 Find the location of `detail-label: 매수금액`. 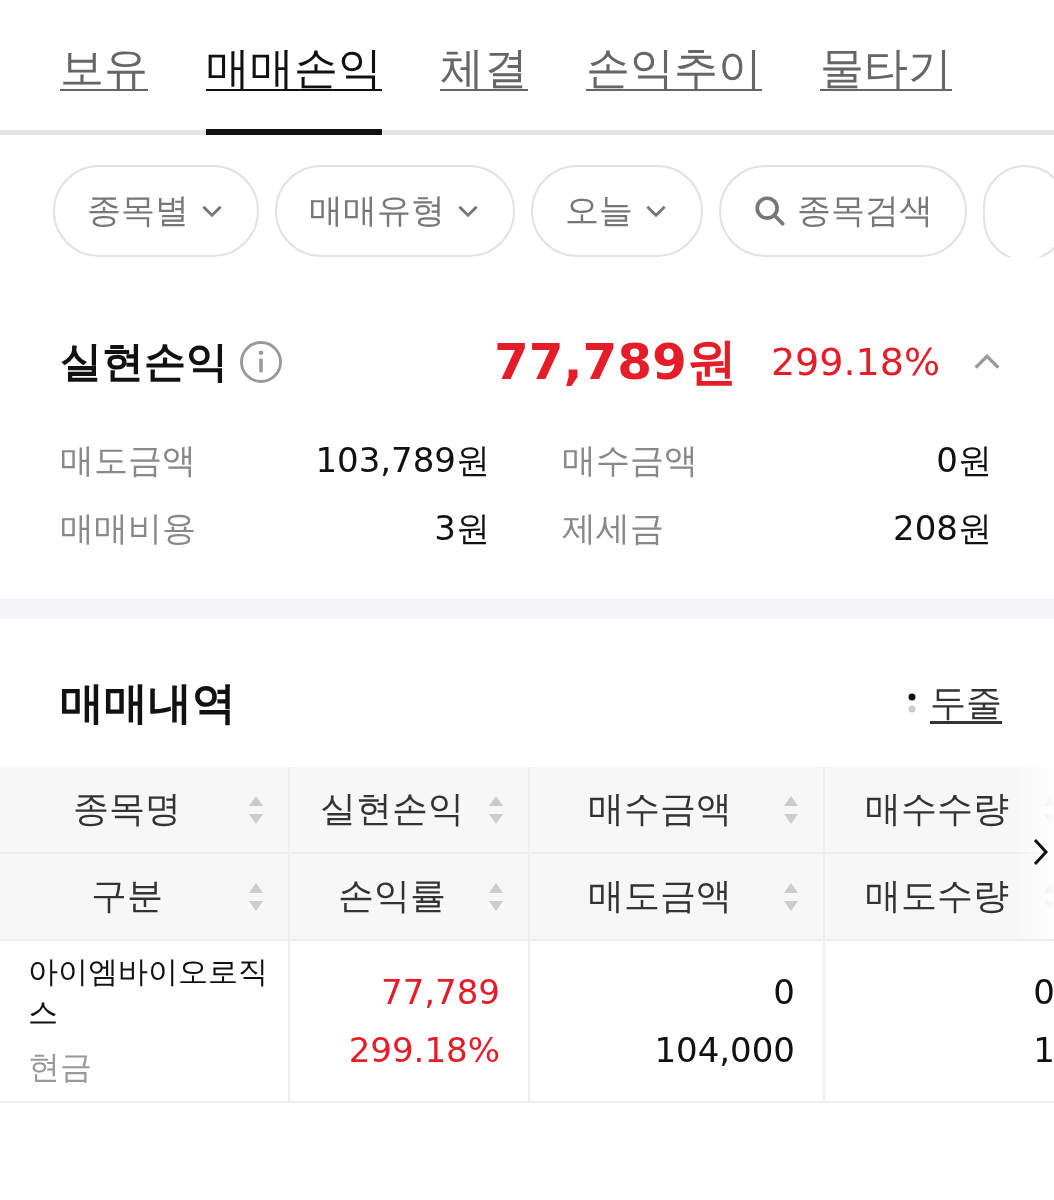

detail-label: 매수금액 is located at coordinates (630, 460).